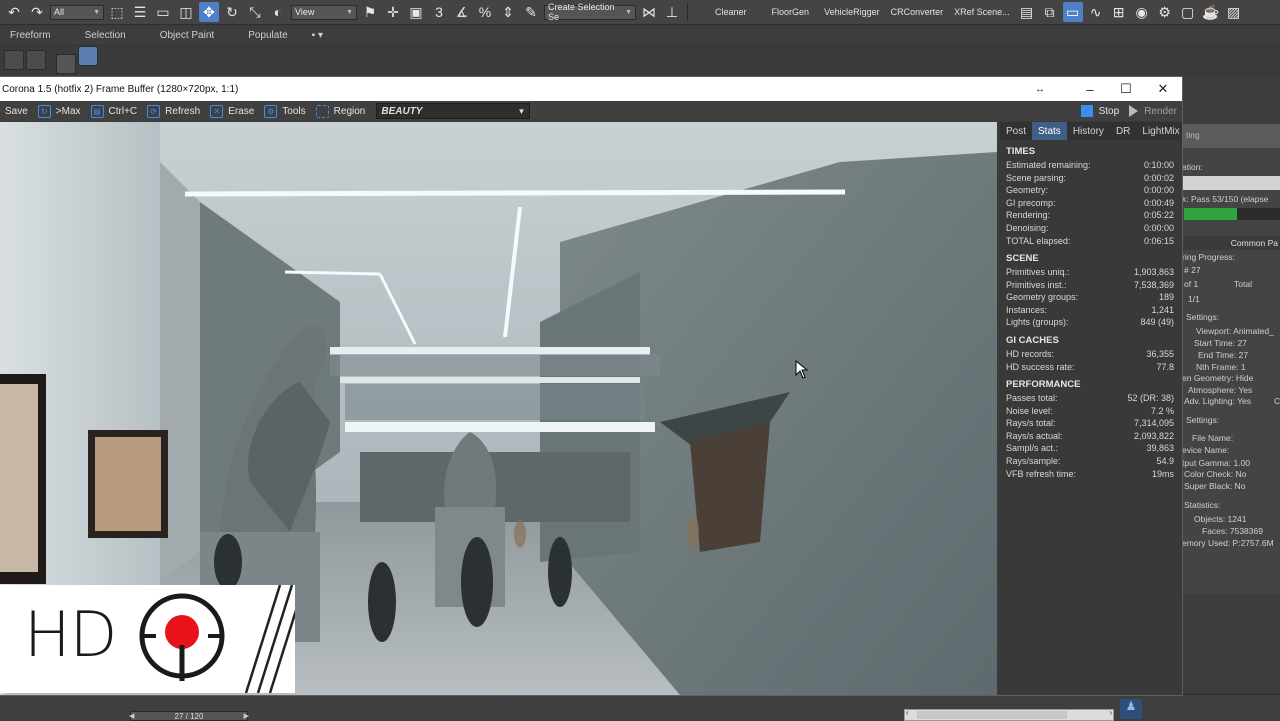 The image size is (1280, 721). I want to click on stop-label: Stop, so click(1109, 111).